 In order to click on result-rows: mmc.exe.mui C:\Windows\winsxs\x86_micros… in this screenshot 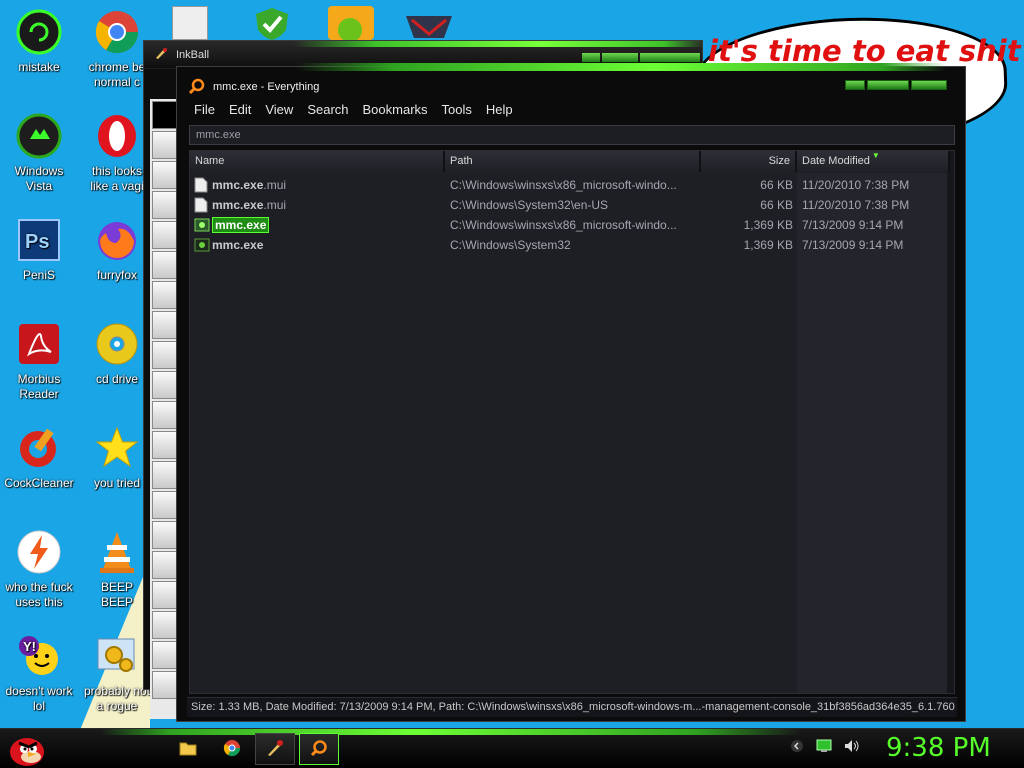, I will do `click(570, 215)`.